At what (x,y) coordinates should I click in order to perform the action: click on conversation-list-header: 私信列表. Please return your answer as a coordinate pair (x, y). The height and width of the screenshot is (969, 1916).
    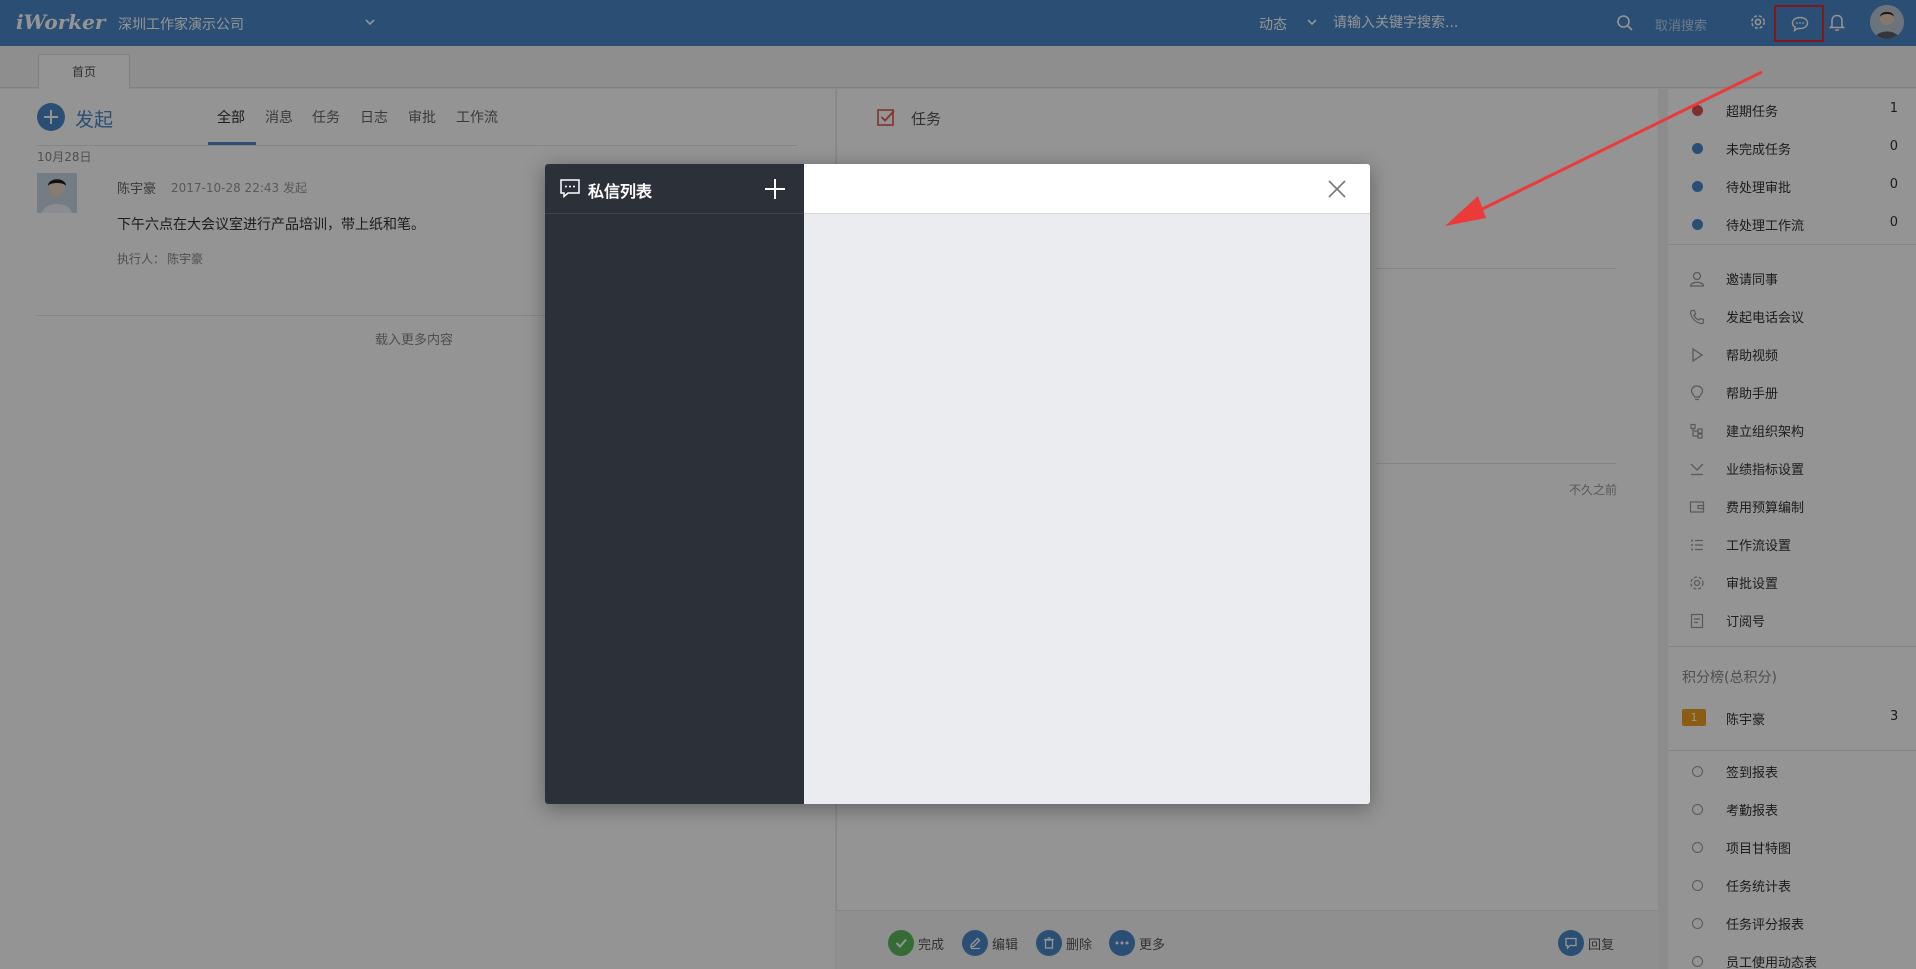
    Looking at the image, I should click on (674, 189).